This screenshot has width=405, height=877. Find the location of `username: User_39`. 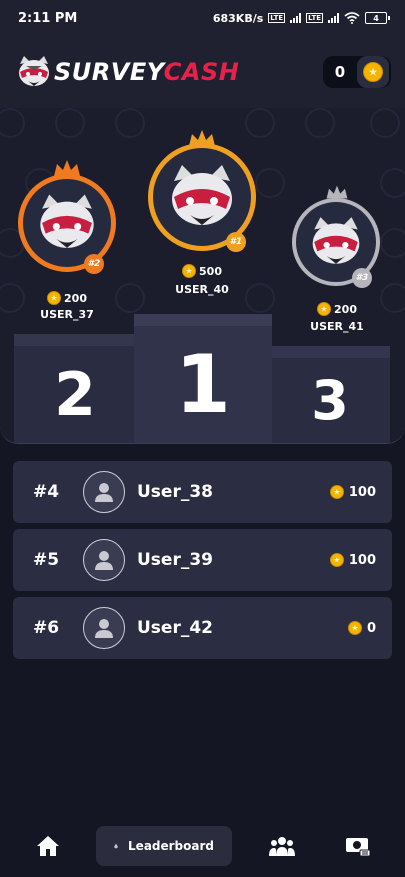

username: User_39 is located at coordinates (175, 560).